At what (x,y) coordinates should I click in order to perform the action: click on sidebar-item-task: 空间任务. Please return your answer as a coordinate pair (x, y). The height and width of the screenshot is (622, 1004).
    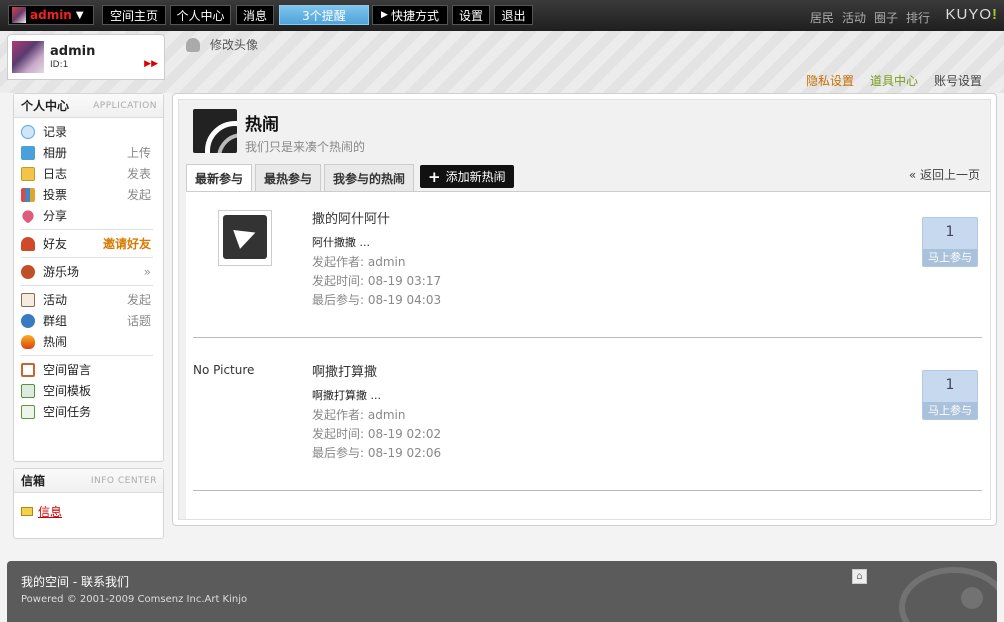
    Looking at the image, I should click on (88, 411).